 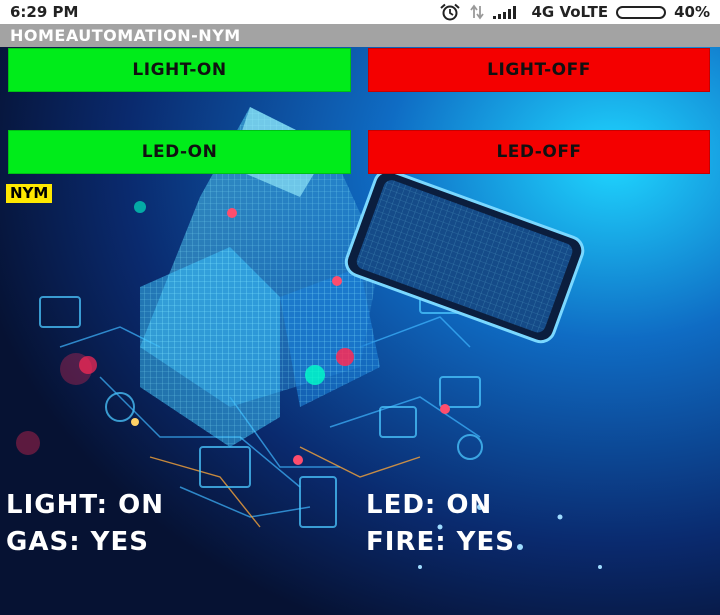 I want to click on status-bar: 6:29 PM 4G VoLTE 40%, so click(x=360, y=12).